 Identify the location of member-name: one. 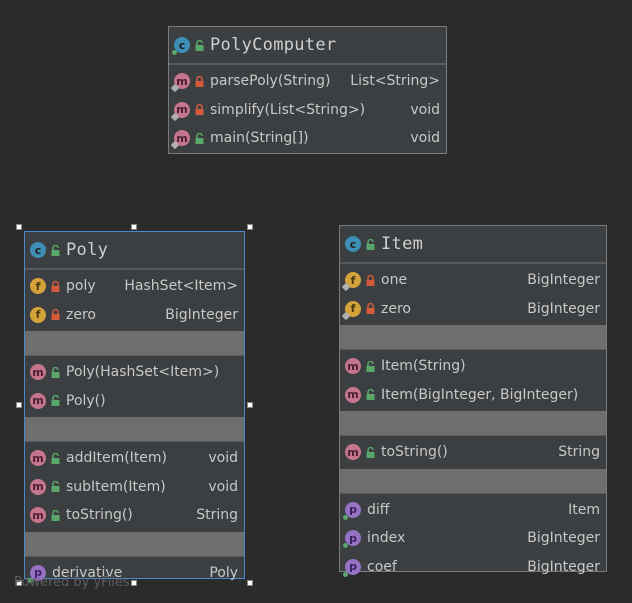
(394, 280).